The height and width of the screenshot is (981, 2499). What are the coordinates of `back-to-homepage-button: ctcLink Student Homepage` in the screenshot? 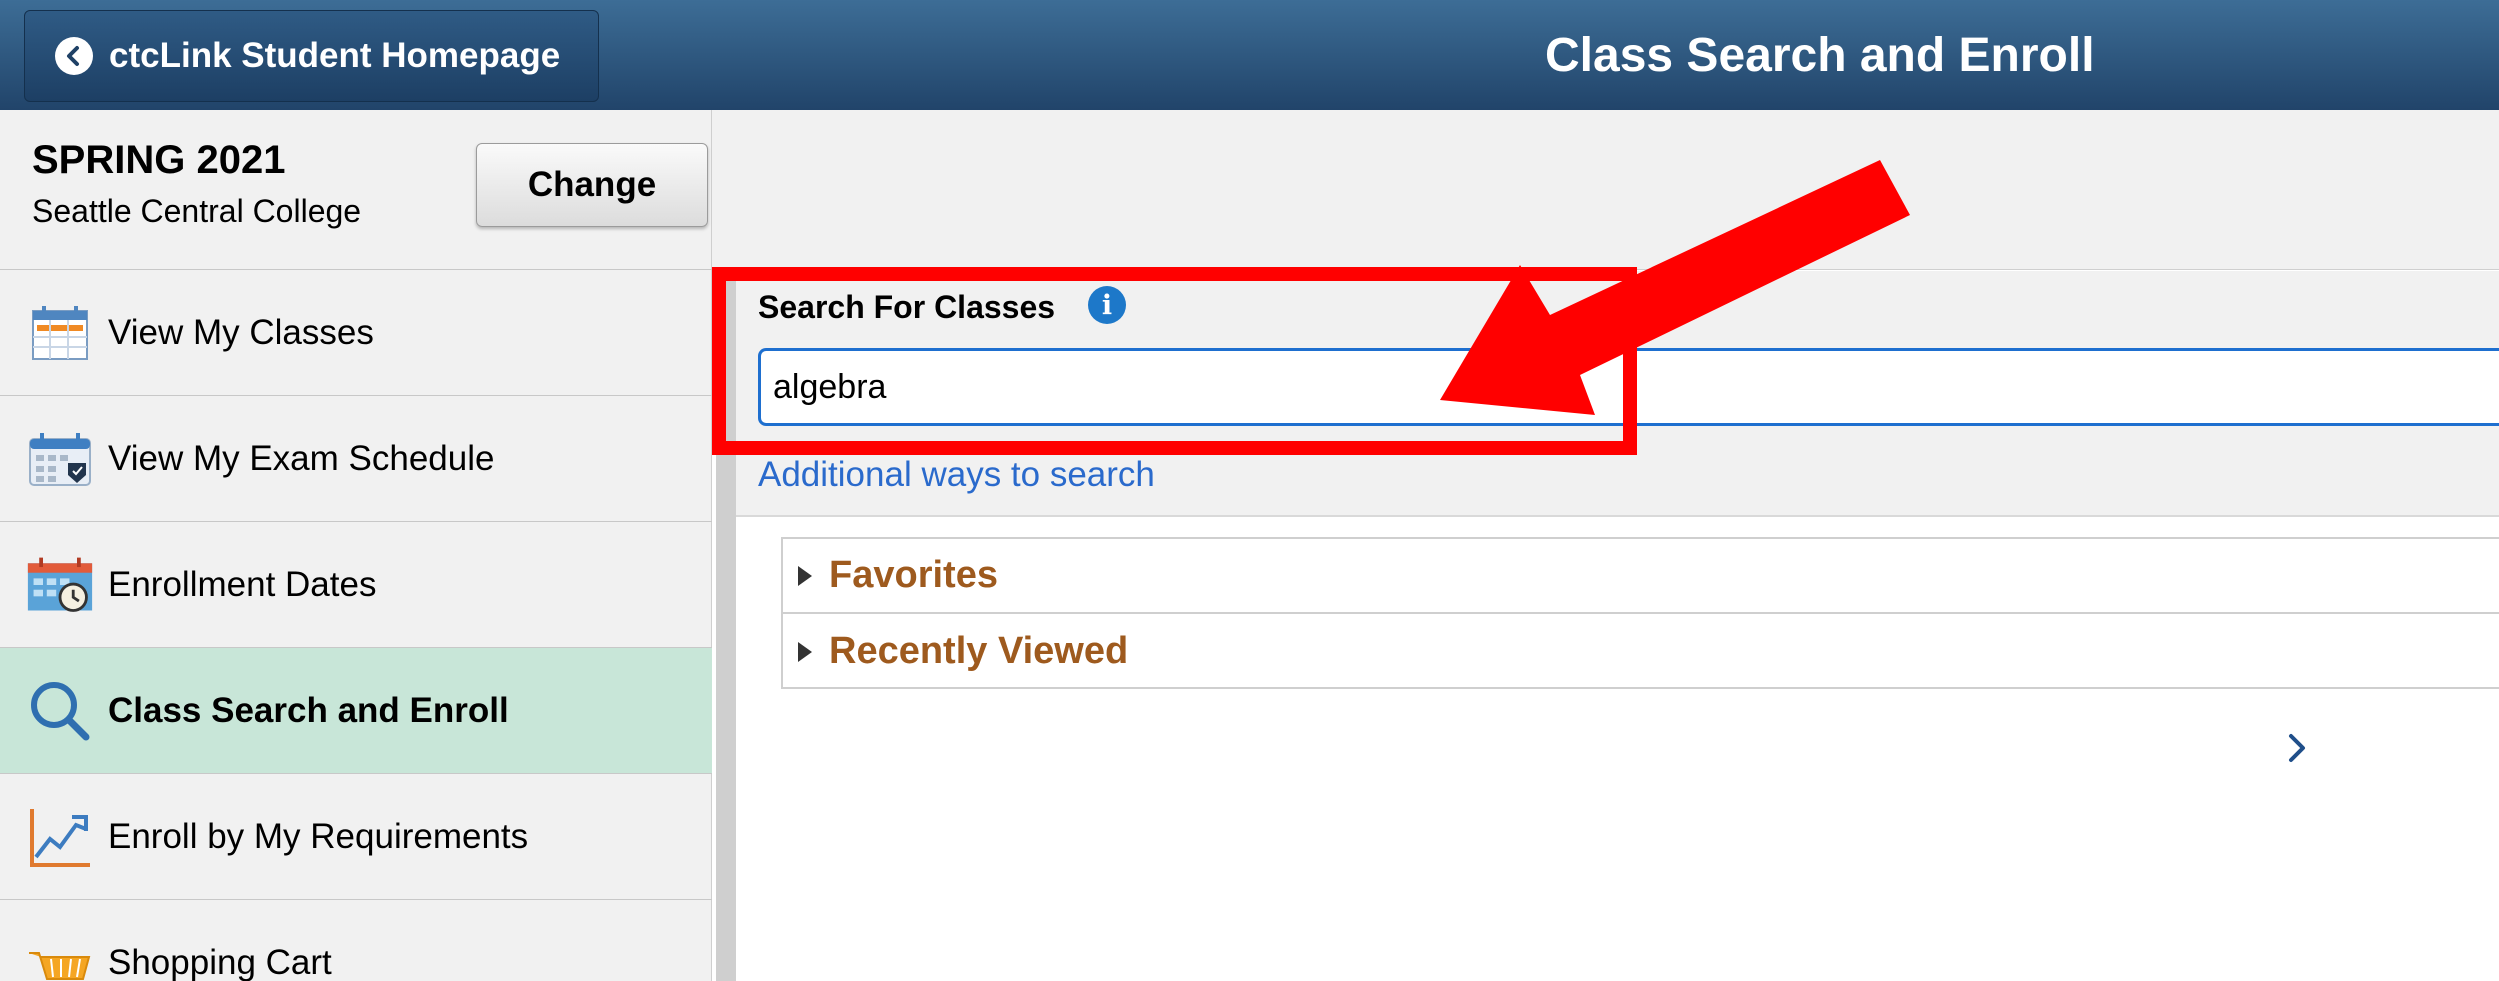 It's located at (311, 56).